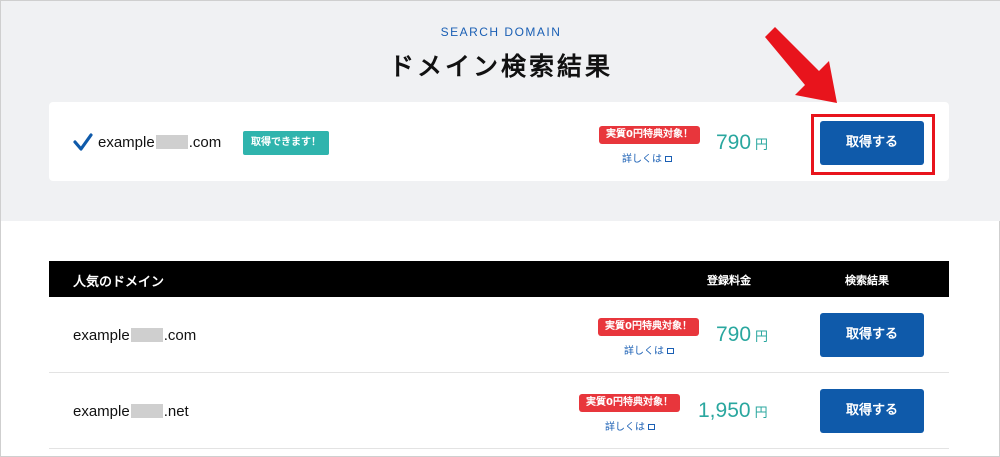 This screenshot has width=1000, height=457. I want to click on page-title: ドメイン検索結果, so click(500, 66).